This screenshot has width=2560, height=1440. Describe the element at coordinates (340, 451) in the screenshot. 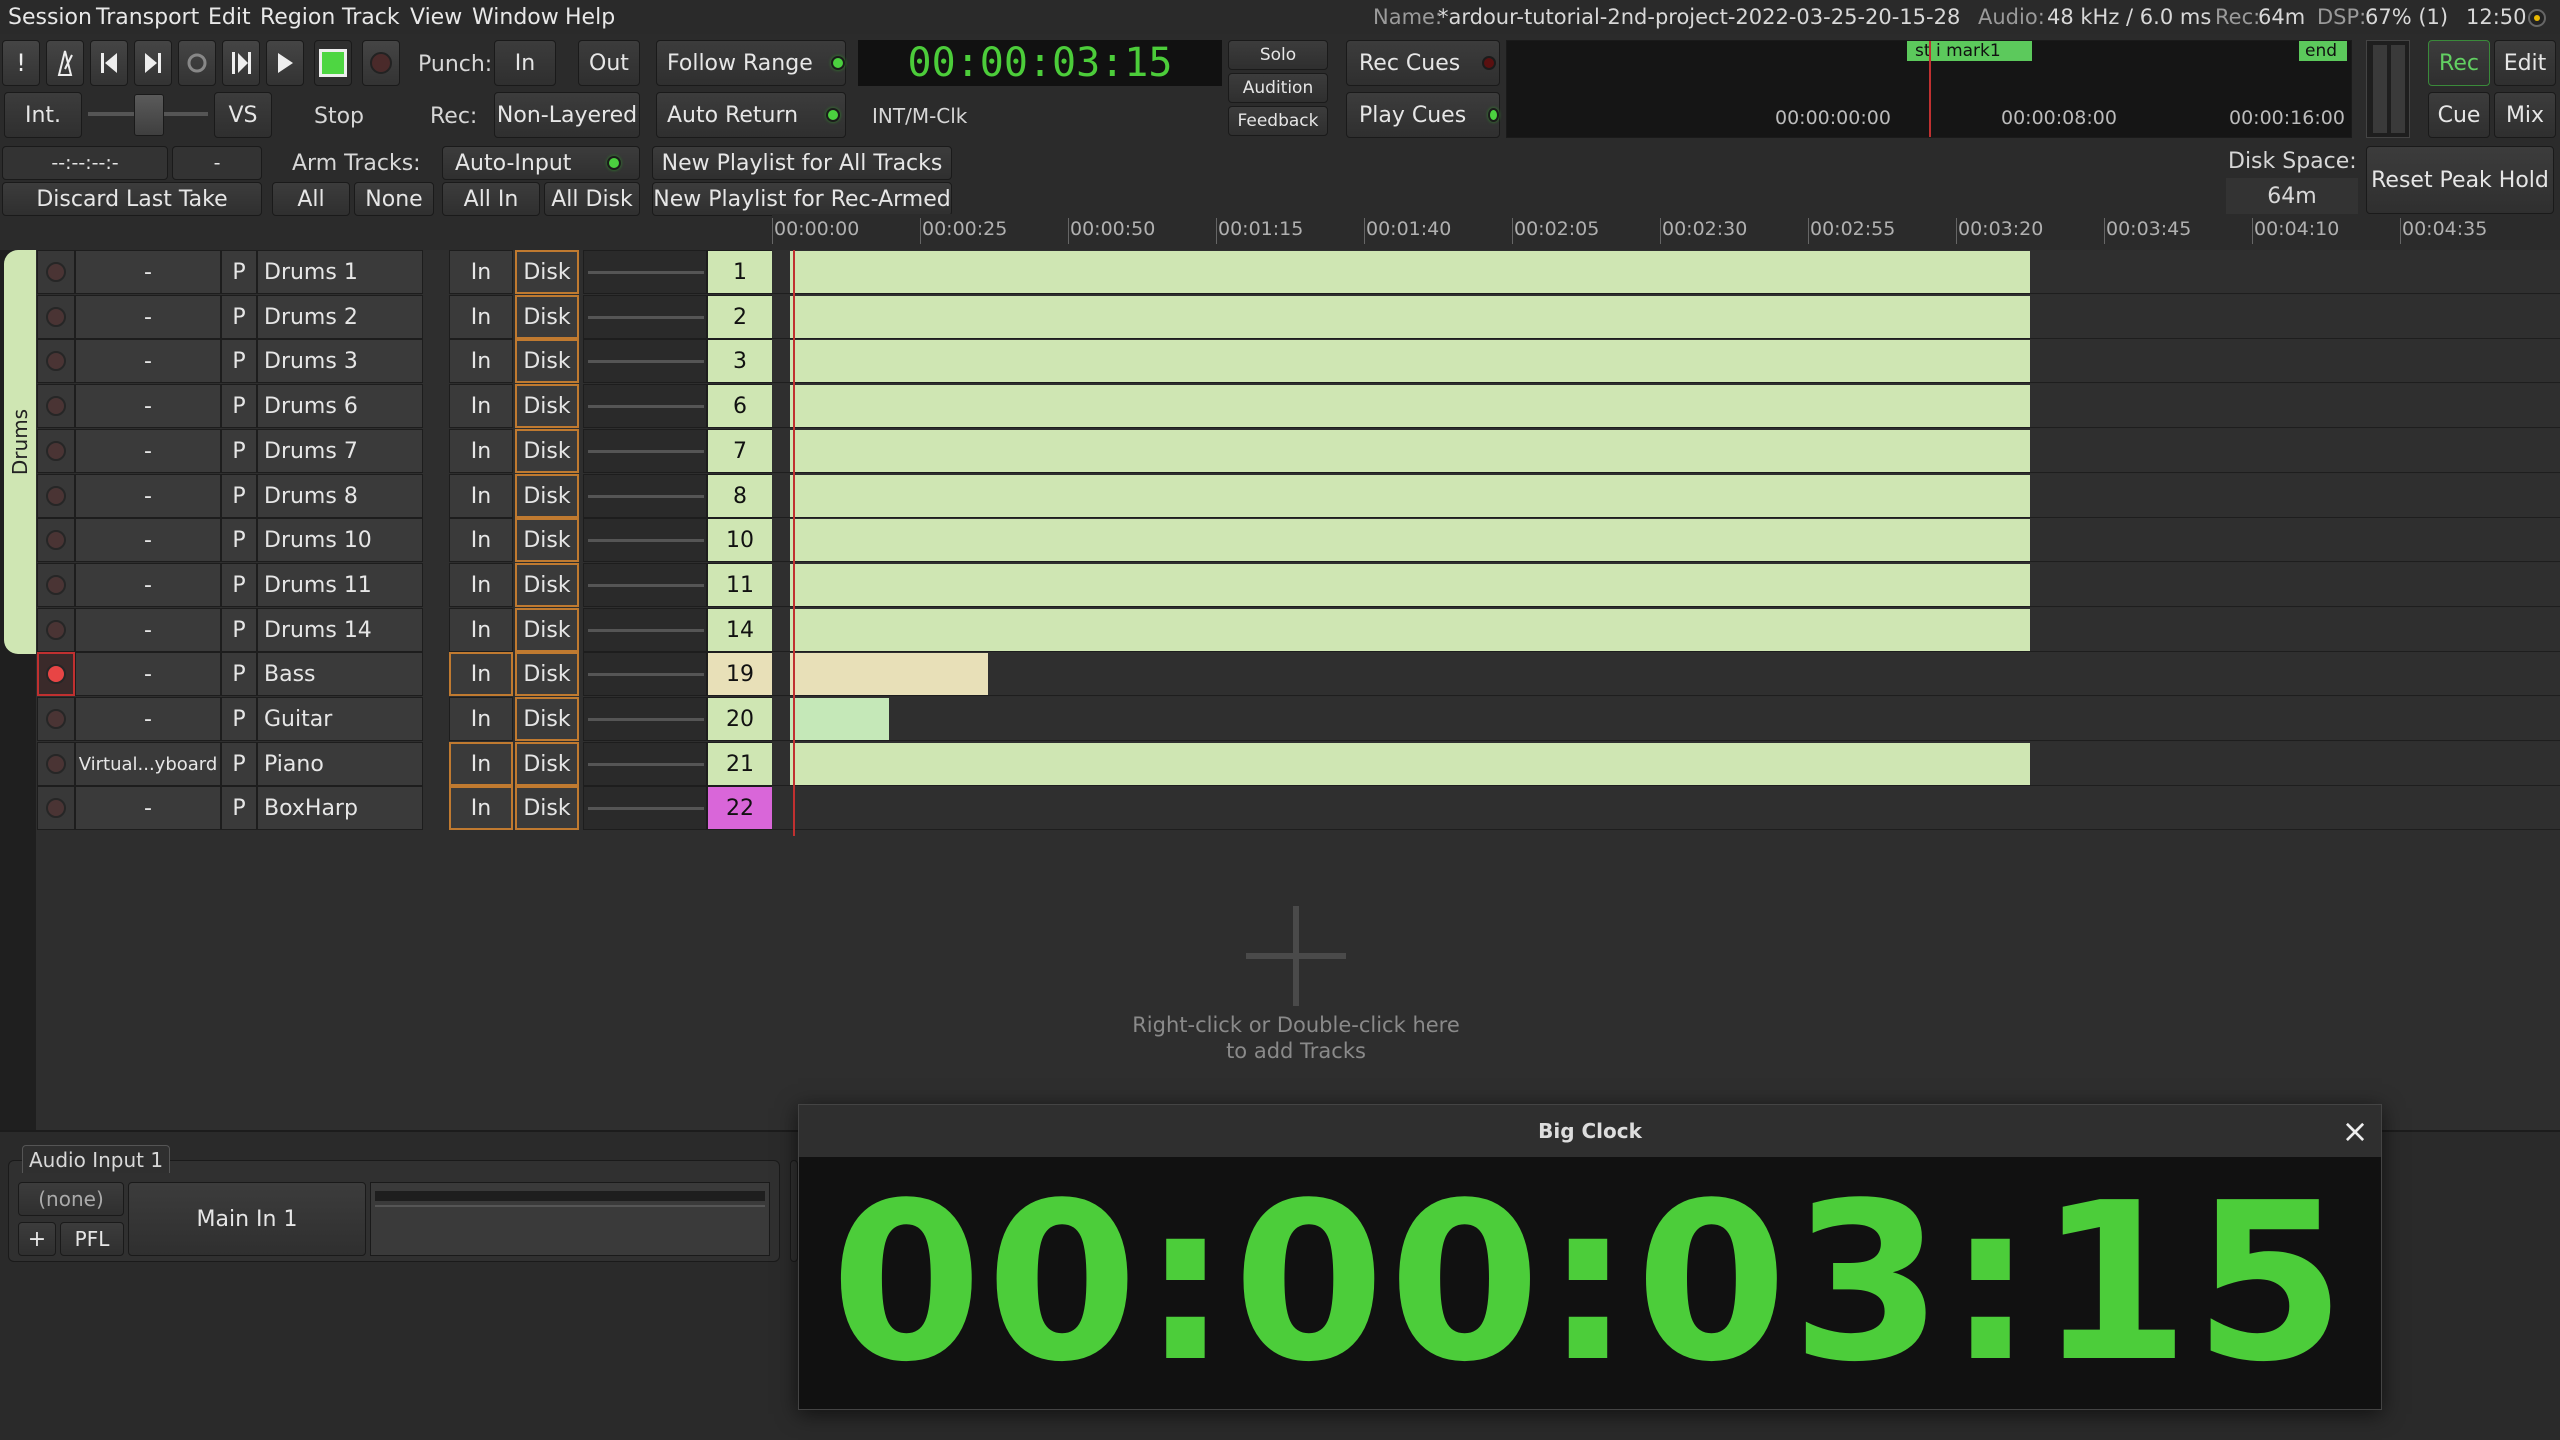

I see `track-name: Drums 7` at that location.